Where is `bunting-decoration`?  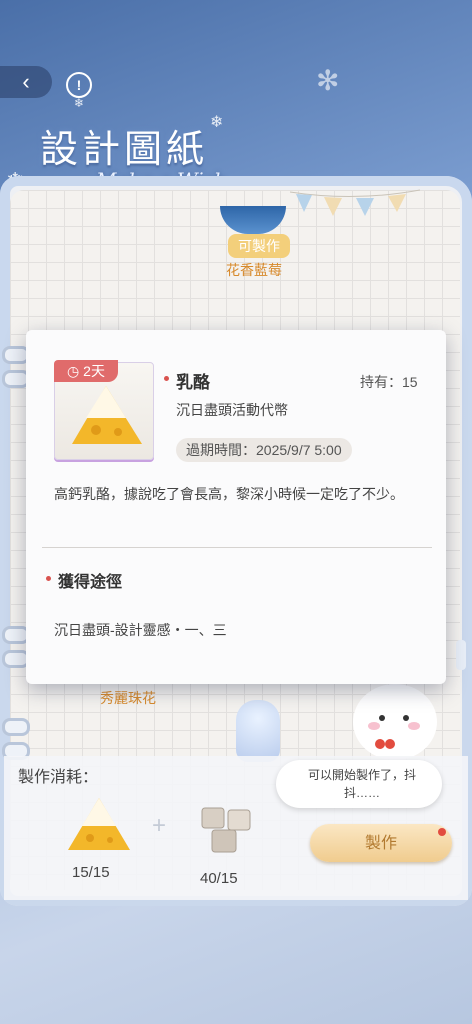
bunting-decoration is located at coordinates (355, 202).